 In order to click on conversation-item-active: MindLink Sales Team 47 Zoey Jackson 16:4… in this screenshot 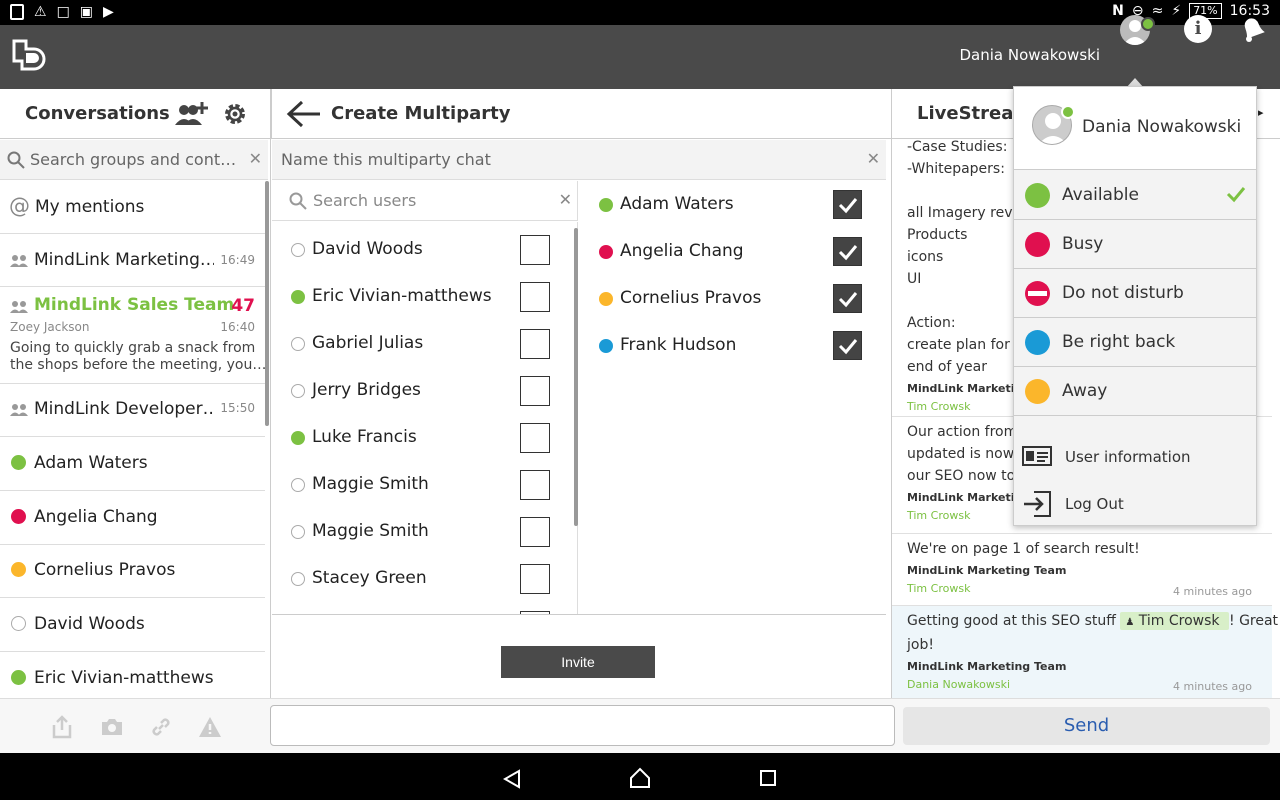, I will do `click(133, 336)`.